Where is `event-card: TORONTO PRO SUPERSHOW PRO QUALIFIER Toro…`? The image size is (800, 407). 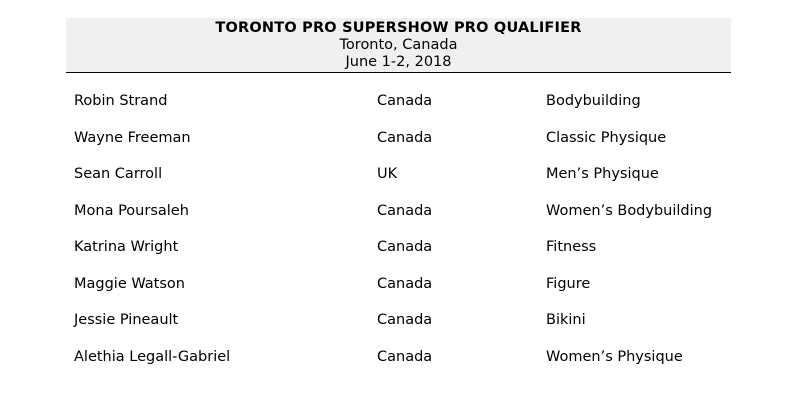 event-card: TORONTO PRO SUPERSHOW PRO QUALIFIER Toro… is located at coordinates (398, 45).